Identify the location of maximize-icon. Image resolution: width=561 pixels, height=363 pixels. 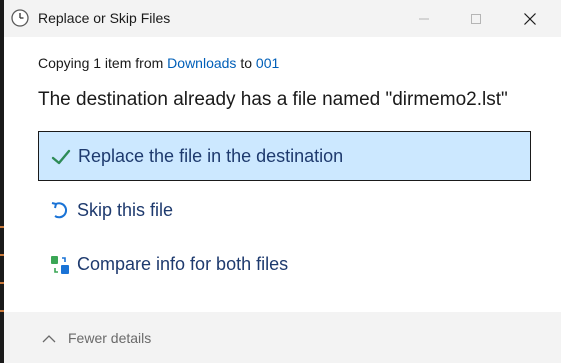
(476, 18).